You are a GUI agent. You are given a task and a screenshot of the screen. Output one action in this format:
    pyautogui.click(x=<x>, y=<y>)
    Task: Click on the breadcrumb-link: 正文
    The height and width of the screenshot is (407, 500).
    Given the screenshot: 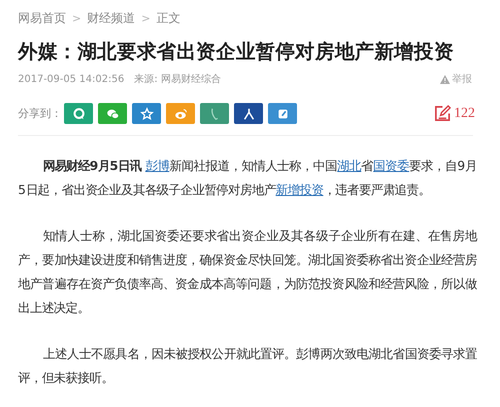 What is the action you would take?
    pyautogui.click(x=168, y=18)
    